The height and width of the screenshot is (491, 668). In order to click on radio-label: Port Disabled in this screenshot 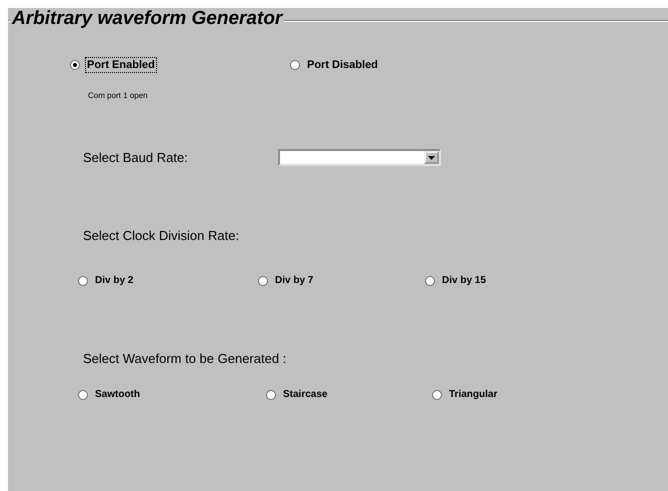, I will do `click(342, 65)`.